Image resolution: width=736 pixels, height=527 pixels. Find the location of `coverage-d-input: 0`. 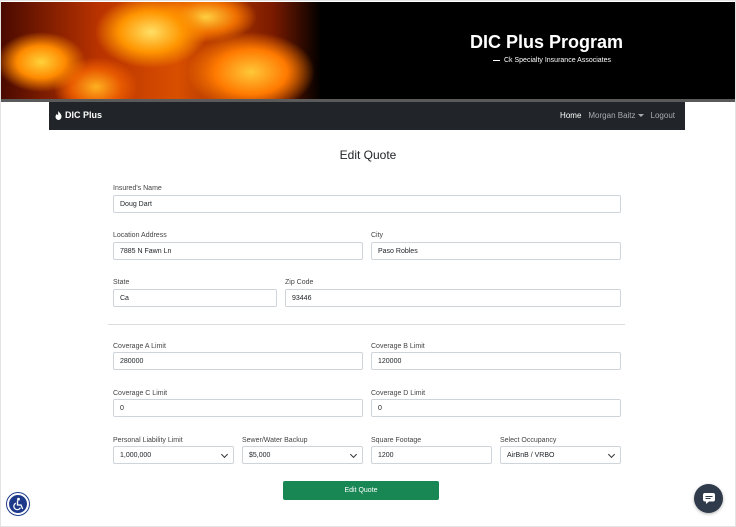

coverage-d-input: 0 is located at coordinates (496, 408).